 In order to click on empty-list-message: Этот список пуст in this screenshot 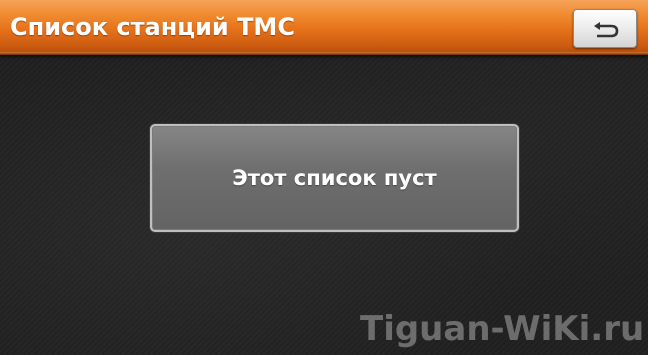, I will do `click(334, 178)`.